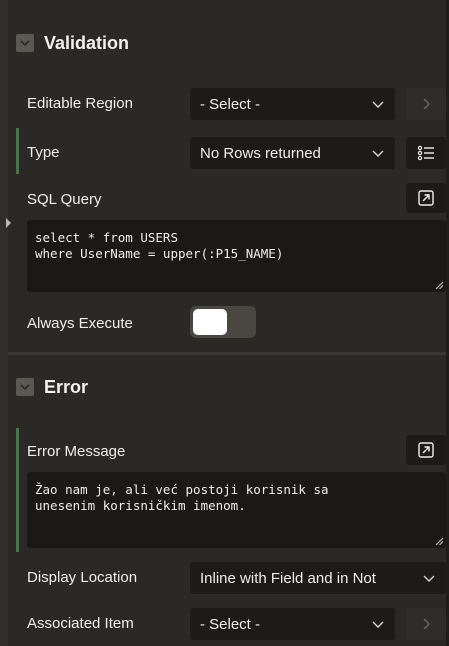 This screenshot has height=646, width=449. I want to click on sql-query-line-2: where UserName = upper(:P15_NAME), so click(159, 253).